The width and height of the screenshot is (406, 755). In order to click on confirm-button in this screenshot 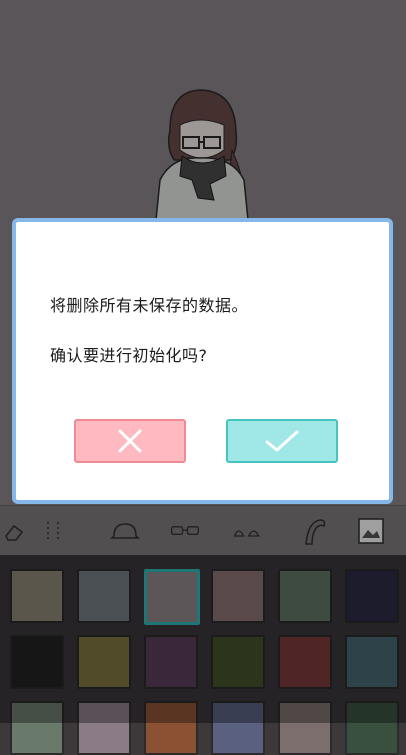, I will do `click(282, 441)`.